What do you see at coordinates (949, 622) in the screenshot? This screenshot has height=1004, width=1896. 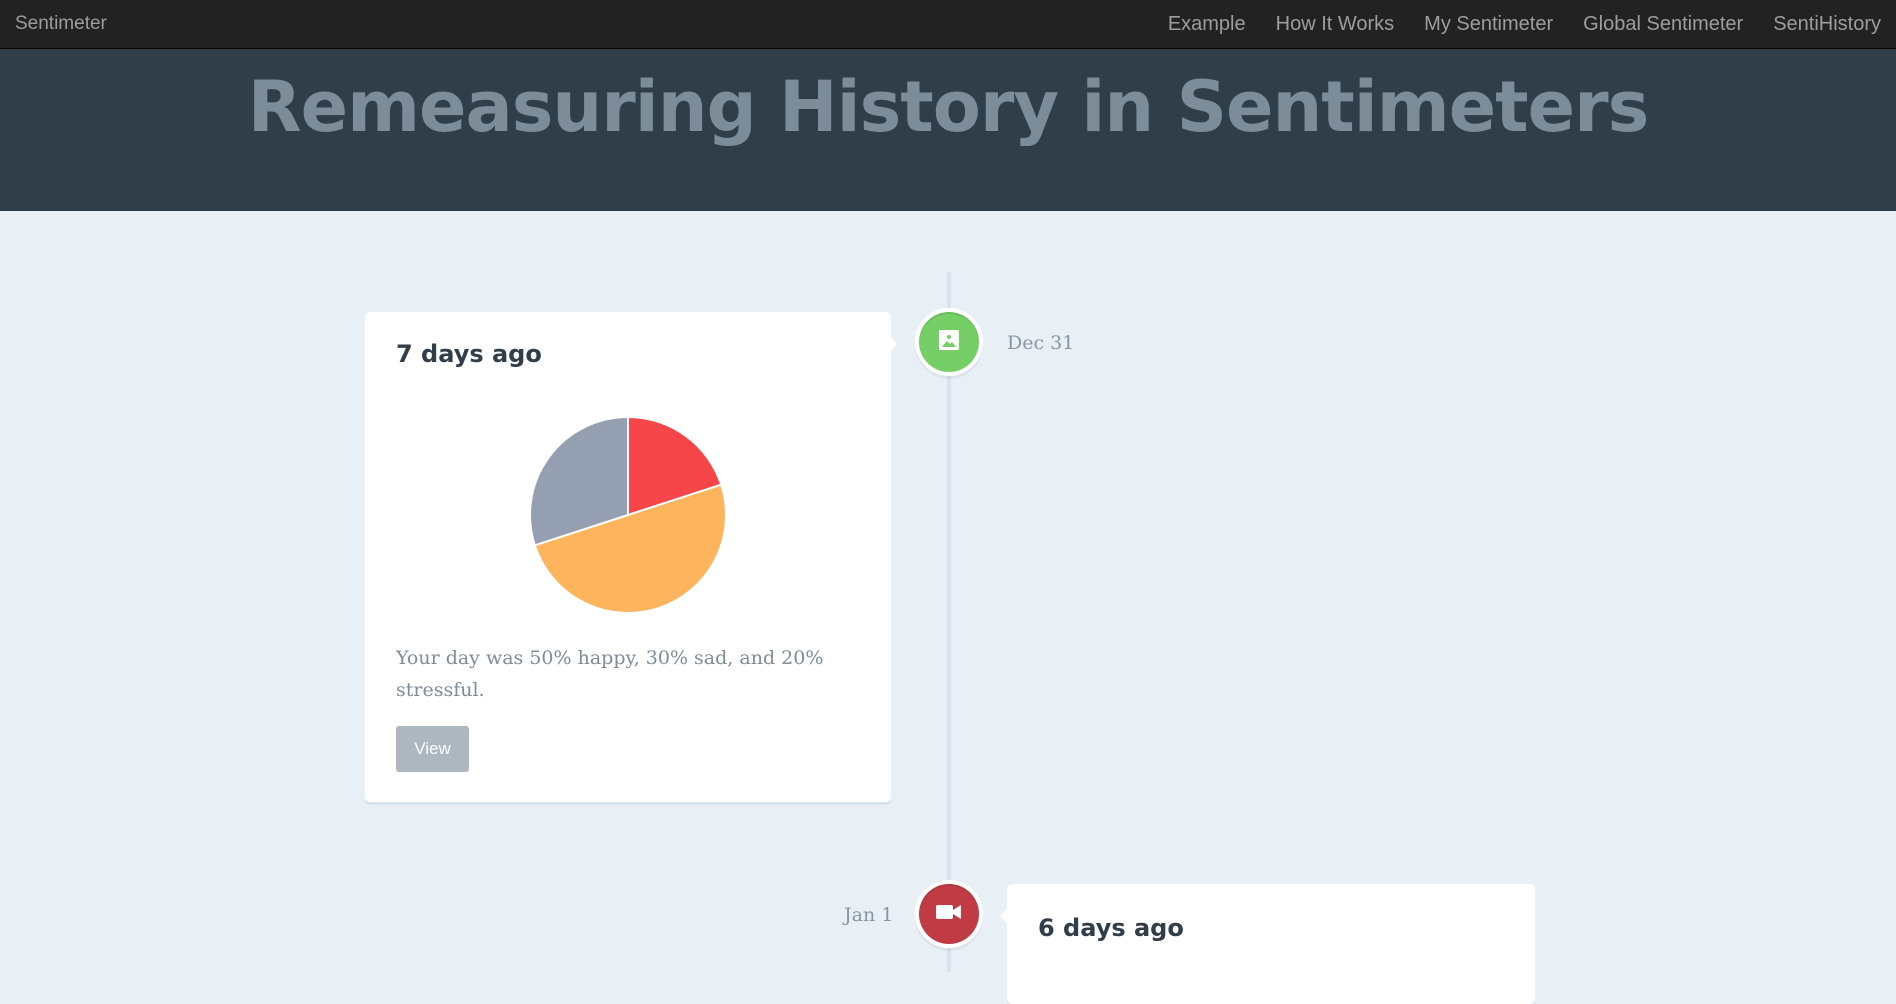 I see `timeline-line` at bounding box center [949, 622].